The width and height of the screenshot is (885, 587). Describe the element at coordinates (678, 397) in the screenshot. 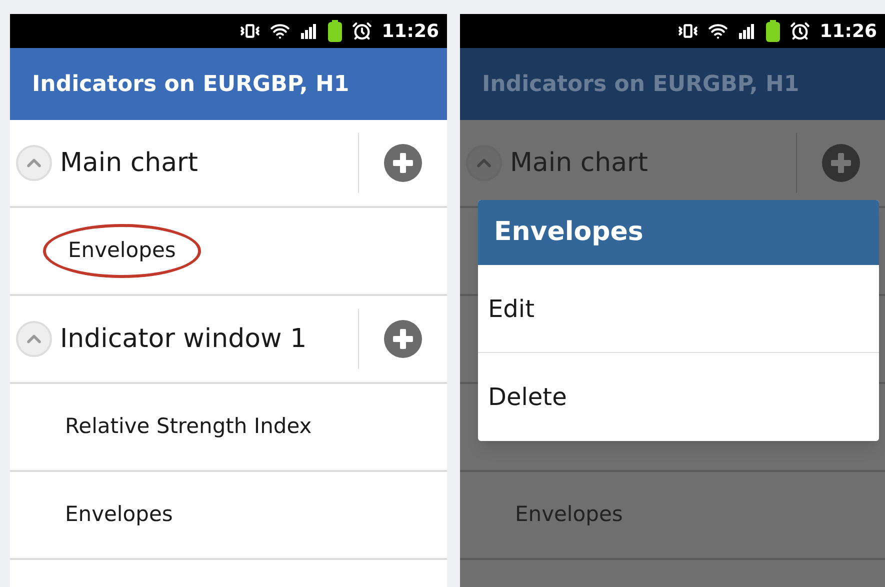

I see `menu-option: Delete` at that location.